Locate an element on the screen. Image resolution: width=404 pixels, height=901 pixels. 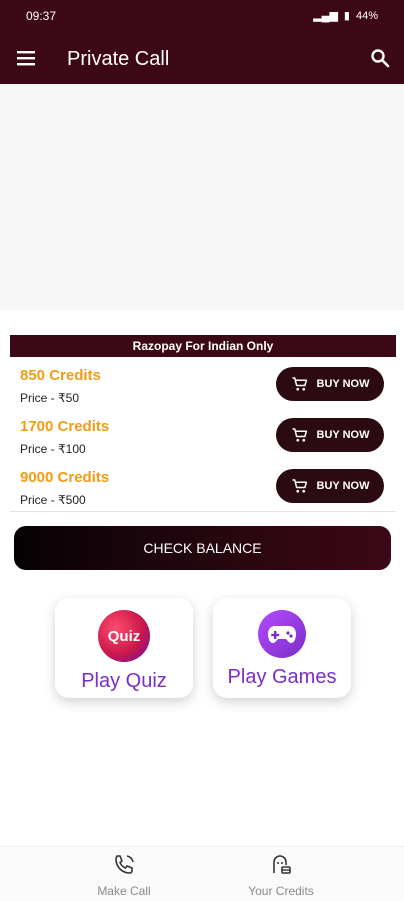
play-quiz-card: Quiz Play Quiz is located at coordinates (124, 648).